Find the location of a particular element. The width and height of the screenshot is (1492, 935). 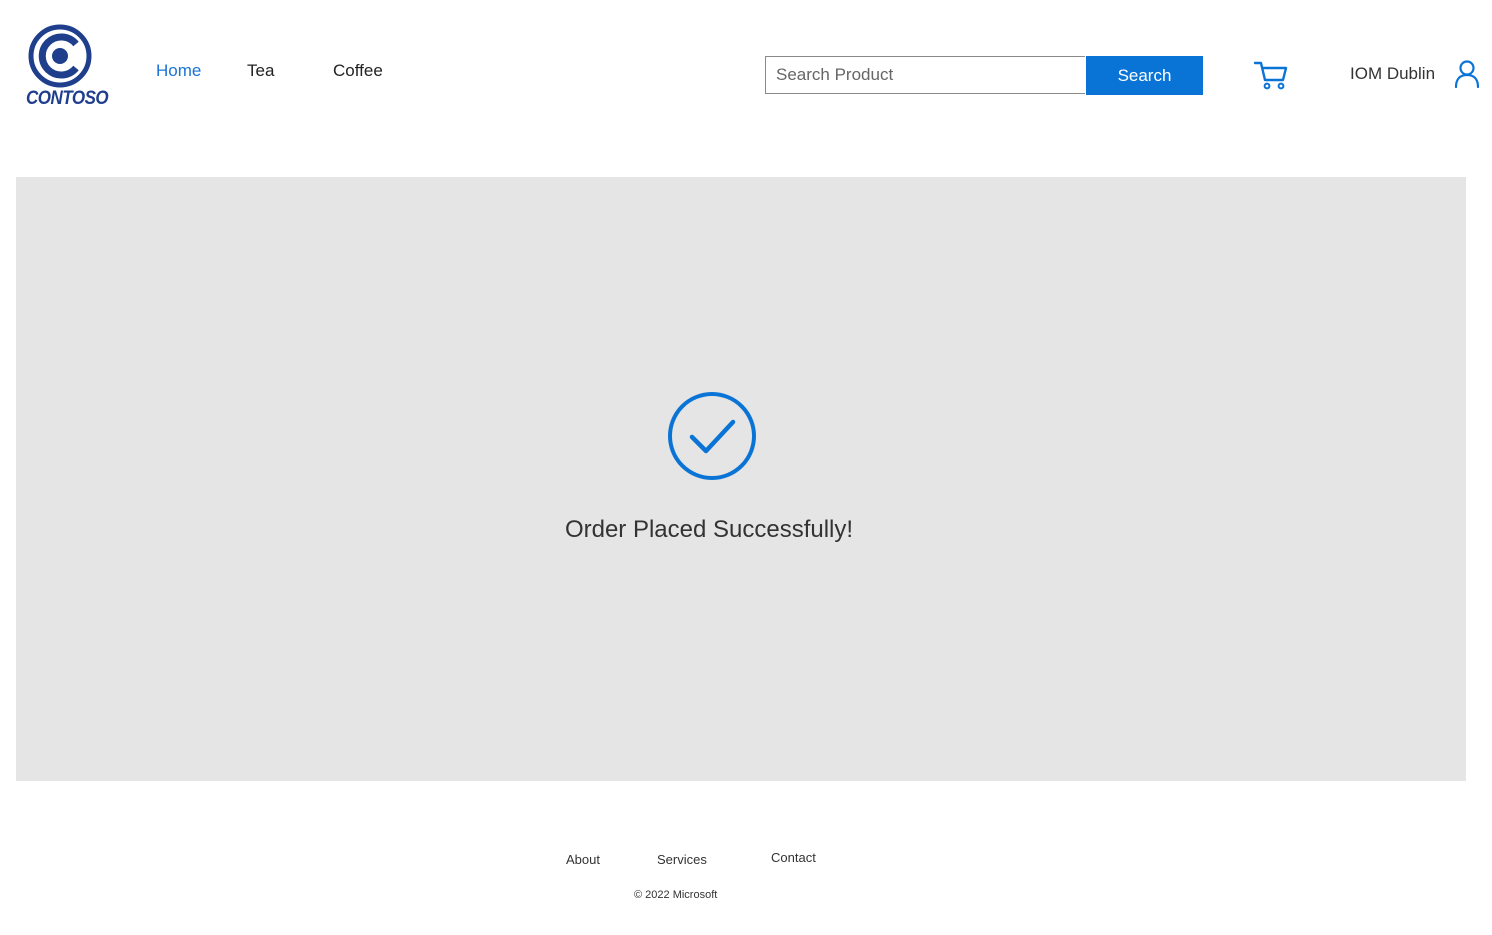

nav-tea: Tea is located at coordinates (260, 71).